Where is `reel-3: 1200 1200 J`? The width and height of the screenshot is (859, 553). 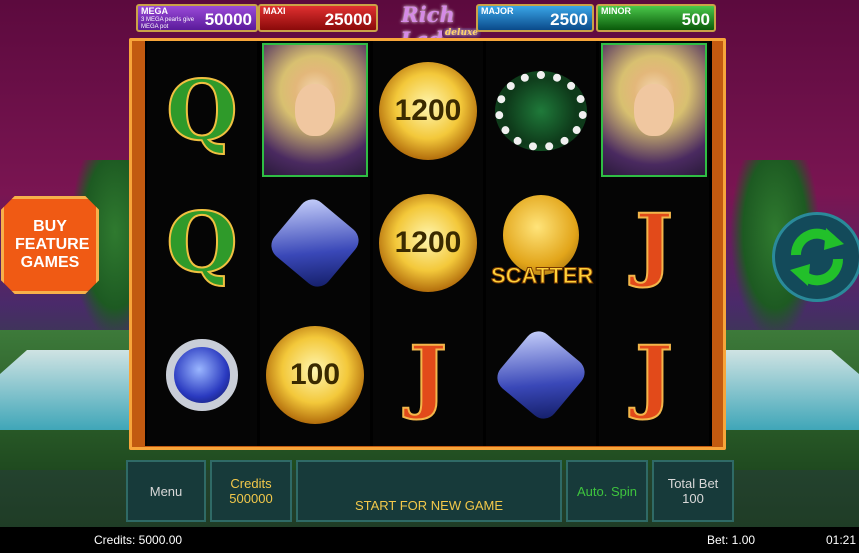 reel-3: 1200 1200 J is located at coordinates (428, 243).